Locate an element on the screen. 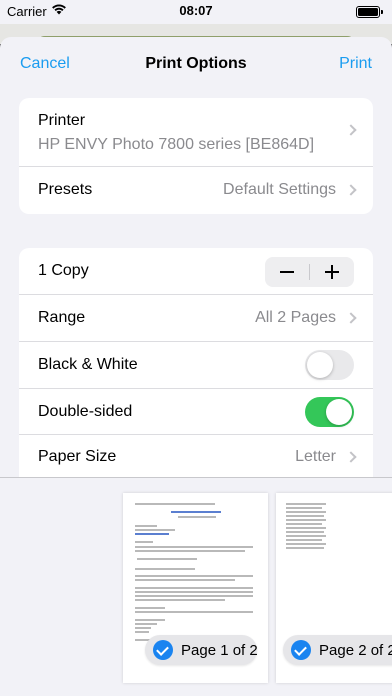 This screenshot has width=392, height=696. double-sided-label: Double-sided is located at coordinates (85, 411).